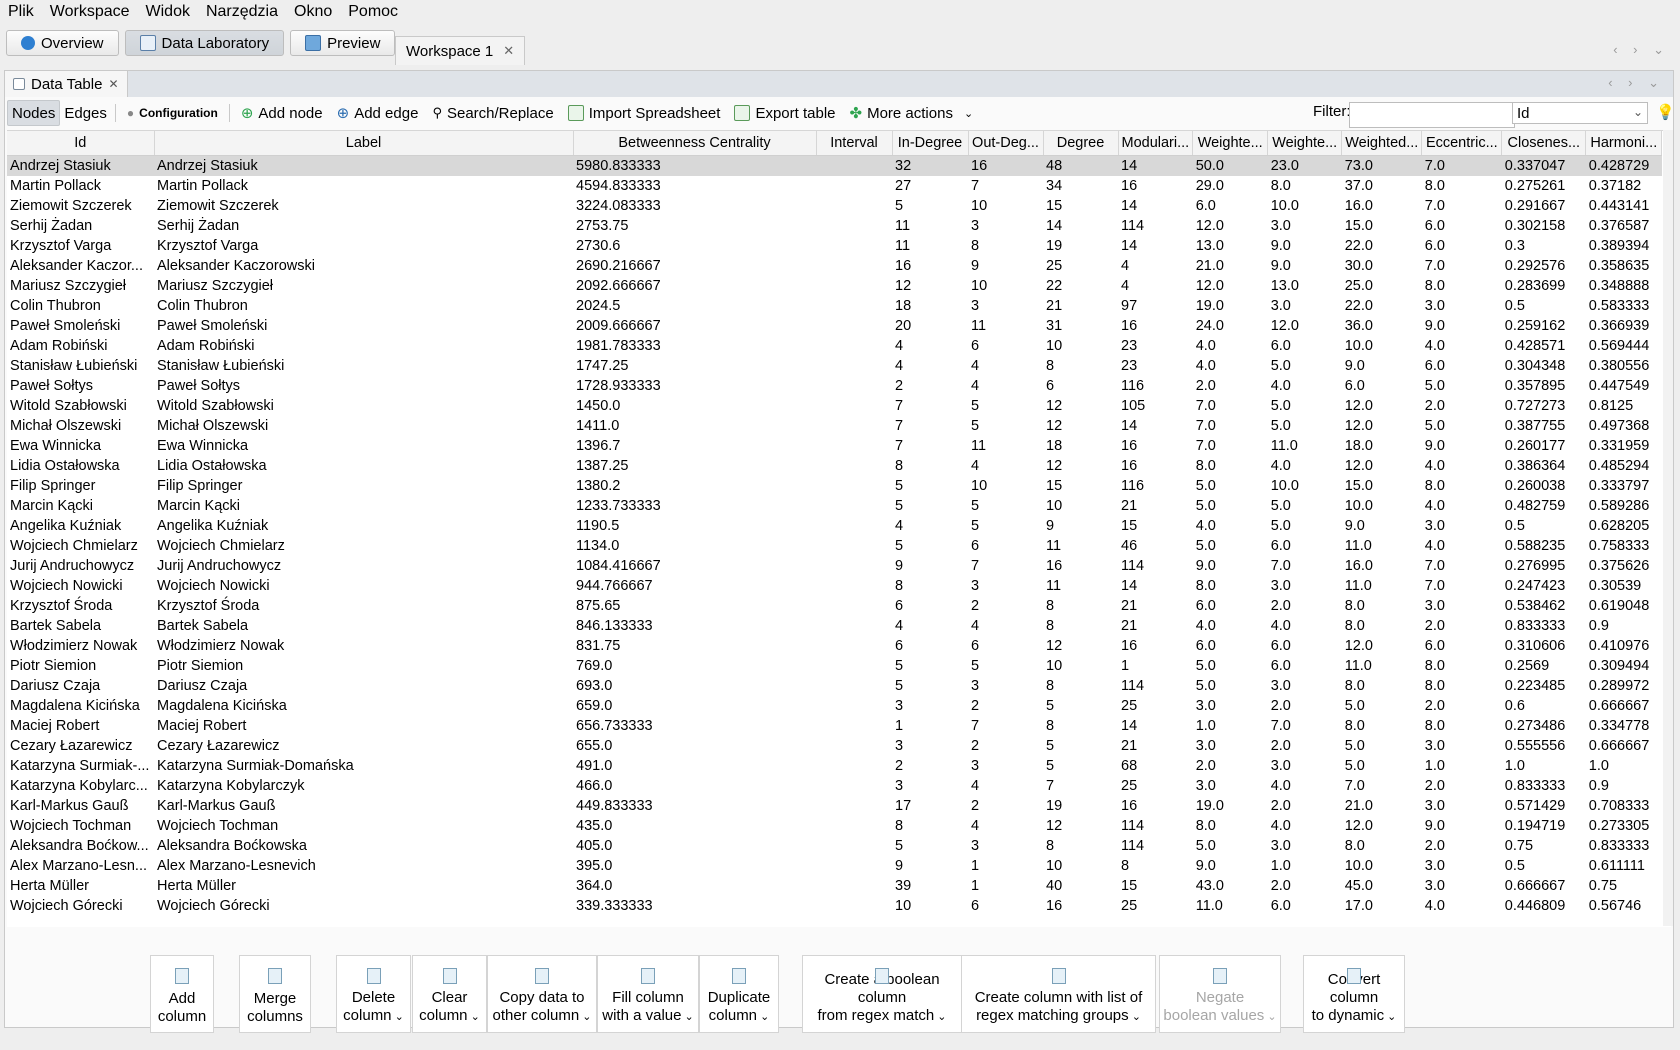 Image resolution: width=1680 pixels, height=1050 pixels. I want to click on table-cell: 0.8125, so click(1624, 406).